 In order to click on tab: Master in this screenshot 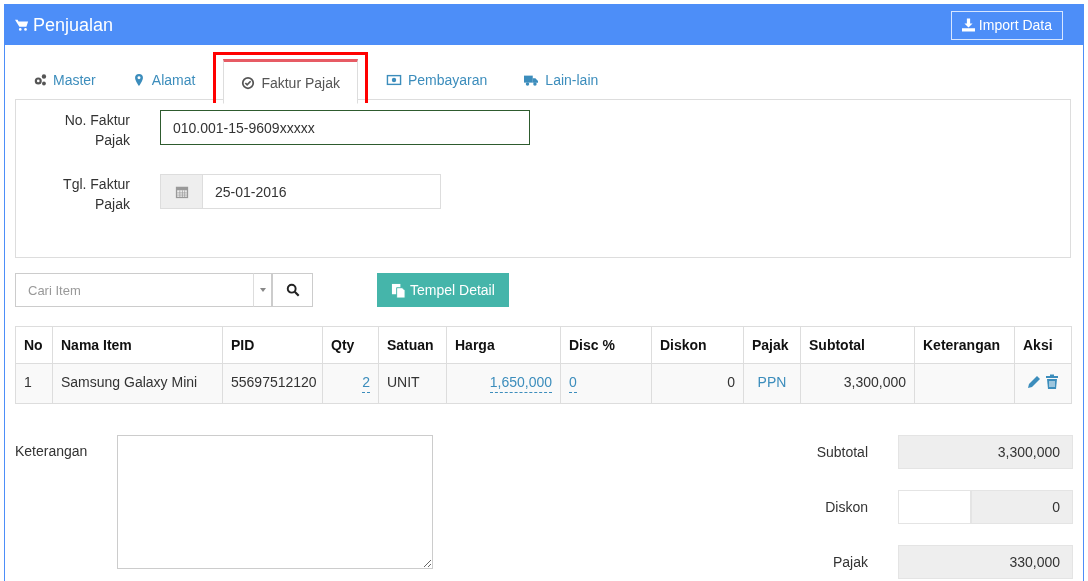, I will do `click(64, 79)`.